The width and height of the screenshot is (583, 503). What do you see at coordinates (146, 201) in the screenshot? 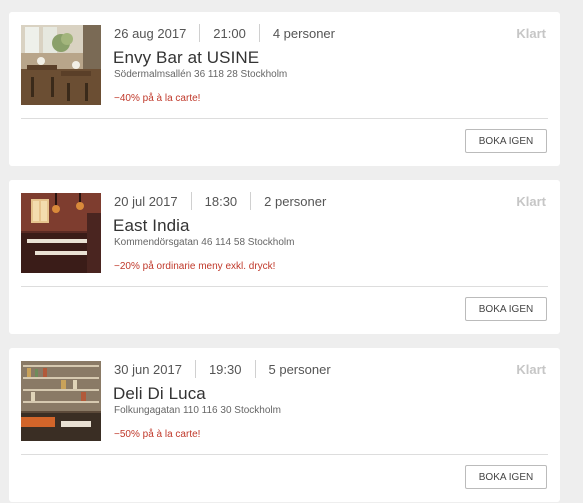
I see `booking-date: 20 jul 2017` at bounding box center [146, 201].